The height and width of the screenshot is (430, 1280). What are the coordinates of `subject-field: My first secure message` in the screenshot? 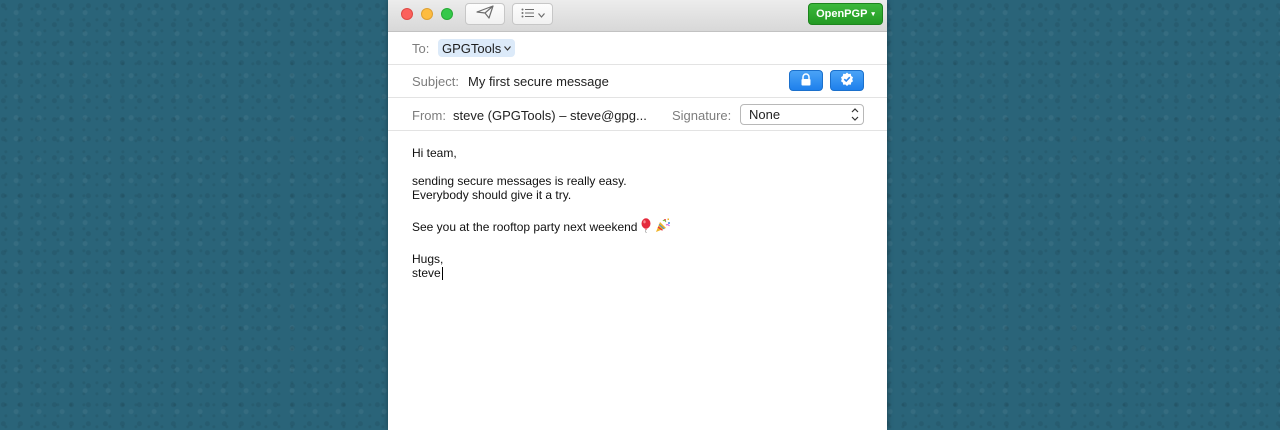 It's located at (538, 81).